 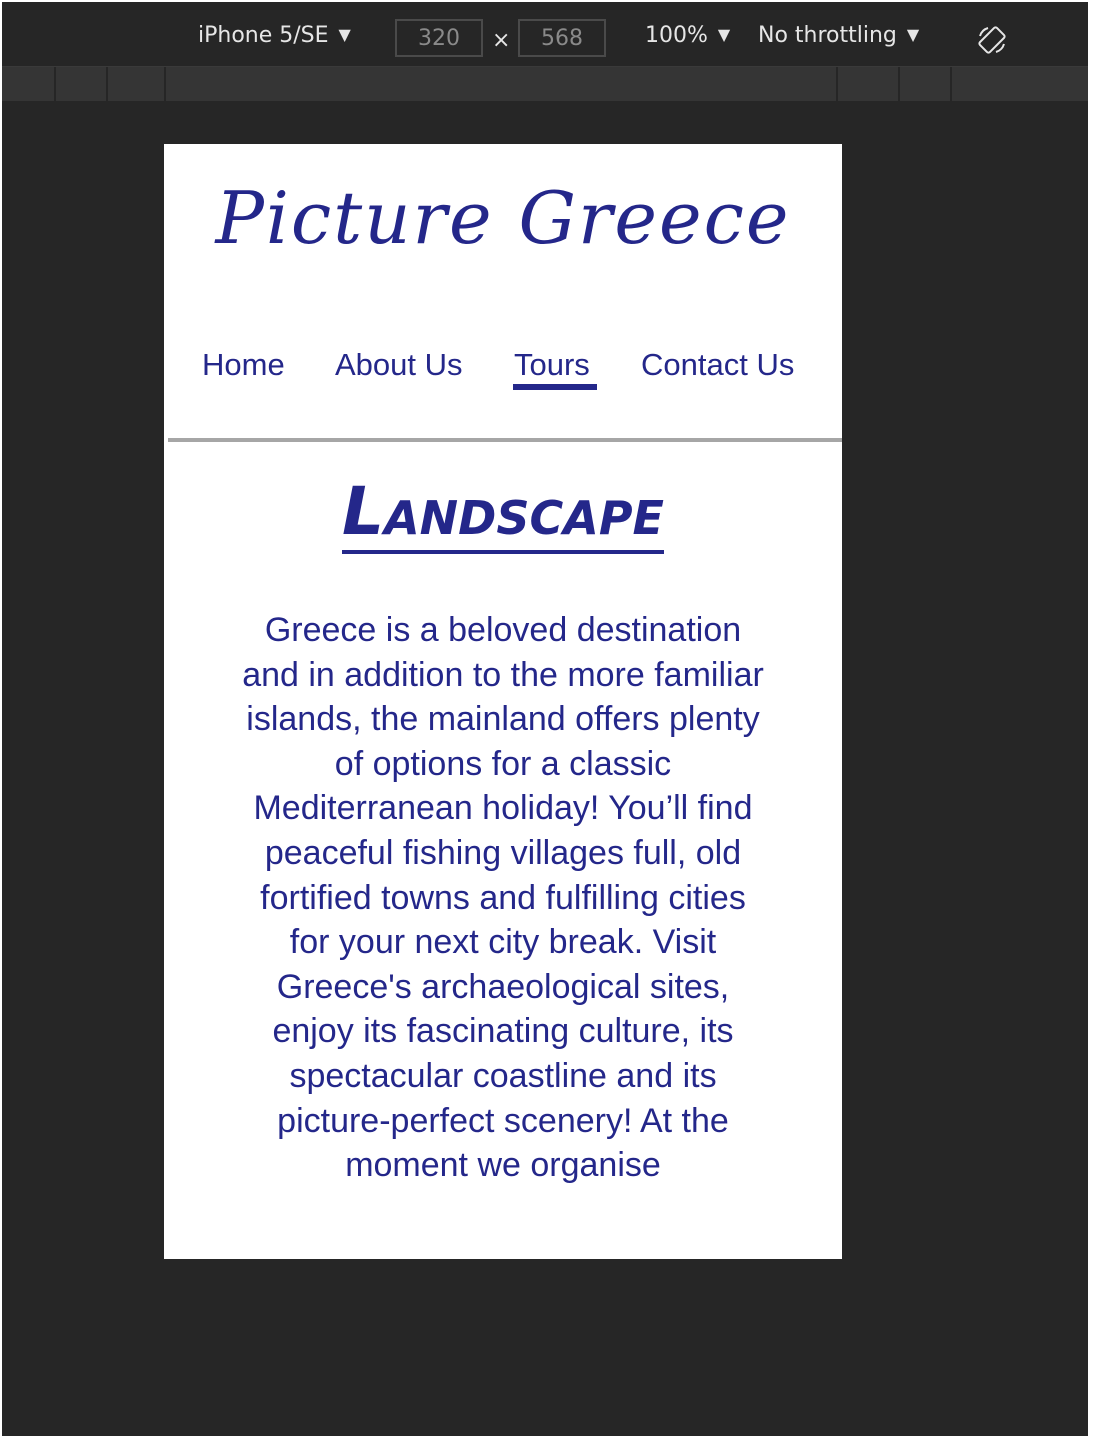 I want to click on rotate-icon, so click(x=992, y=40).